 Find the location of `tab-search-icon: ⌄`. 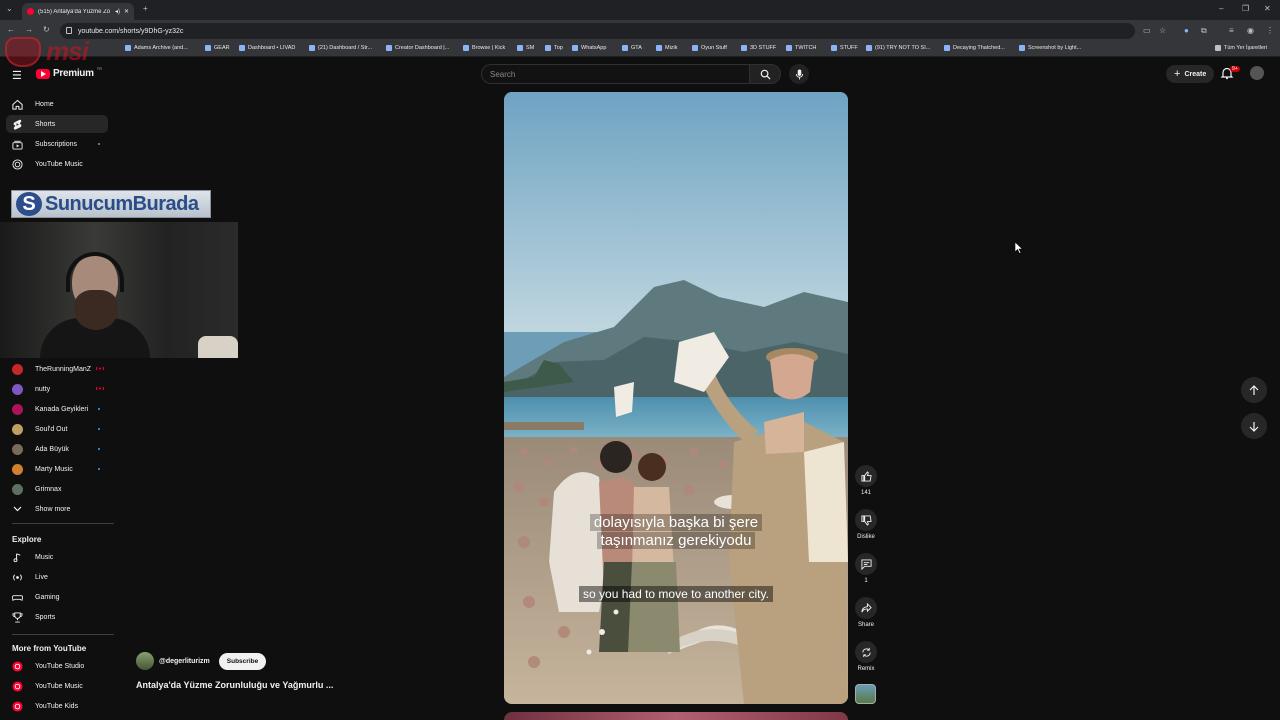

tab-search-icon: ⌄ is located at coordinates (9, 8).